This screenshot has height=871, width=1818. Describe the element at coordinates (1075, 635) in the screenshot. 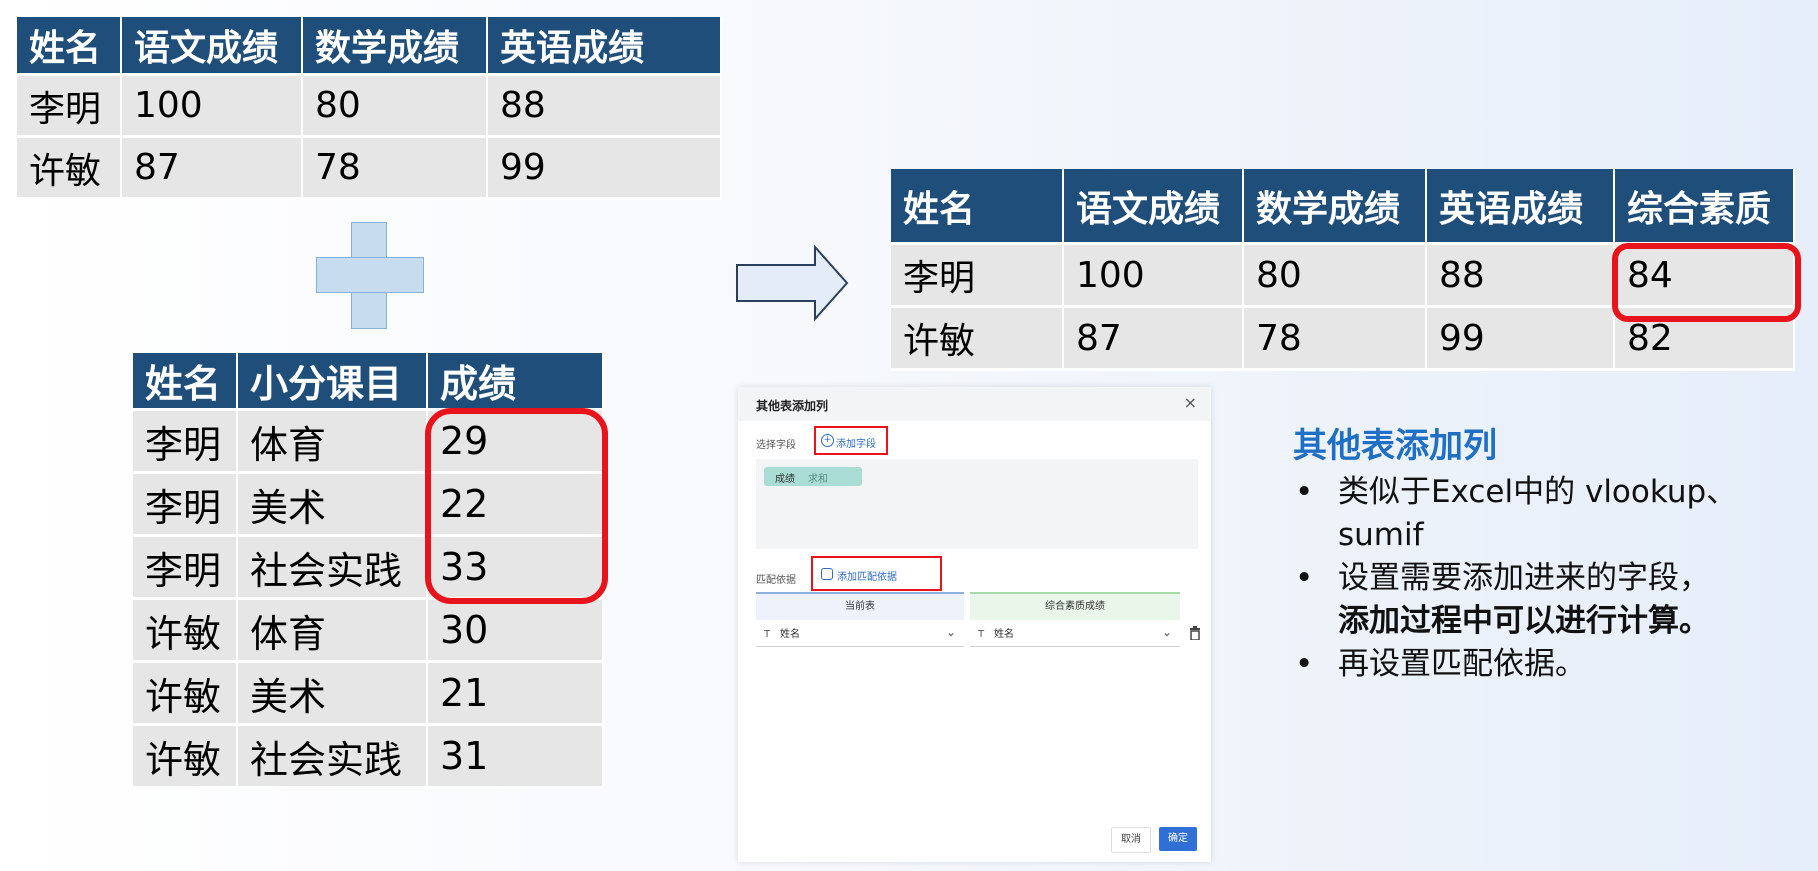

I see `other-table-field-select: T 姓名 ⌄` at that location.